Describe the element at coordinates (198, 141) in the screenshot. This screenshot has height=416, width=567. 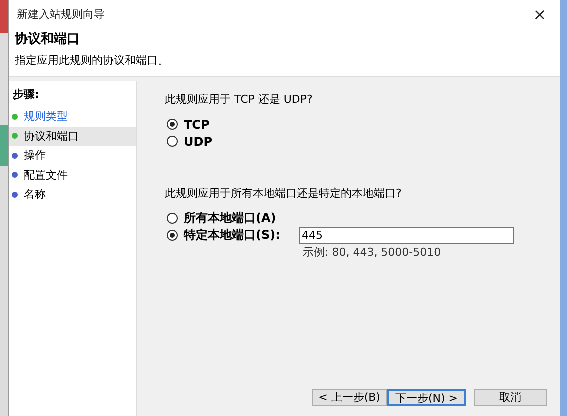
I see `radio-label: UDP` at that location.